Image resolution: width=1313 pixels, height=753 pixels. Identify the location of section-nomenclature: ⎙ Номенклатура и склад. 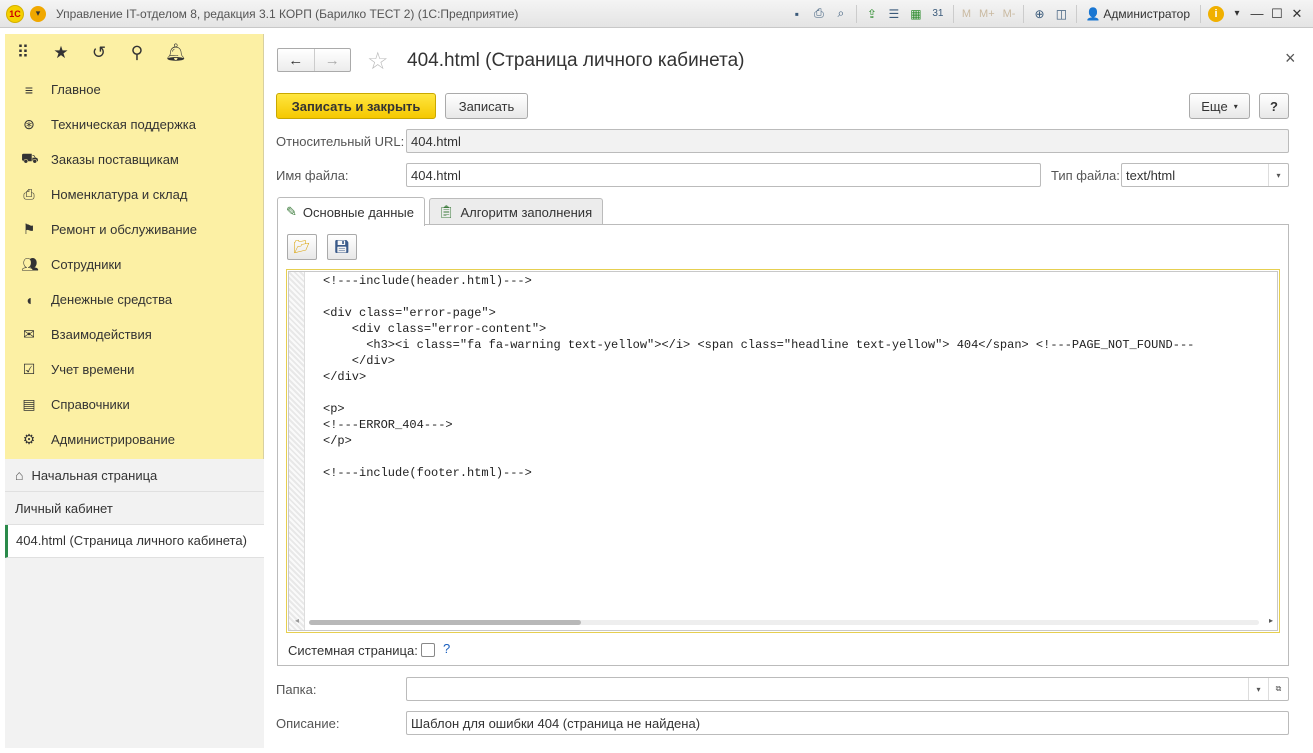
(134, 194).